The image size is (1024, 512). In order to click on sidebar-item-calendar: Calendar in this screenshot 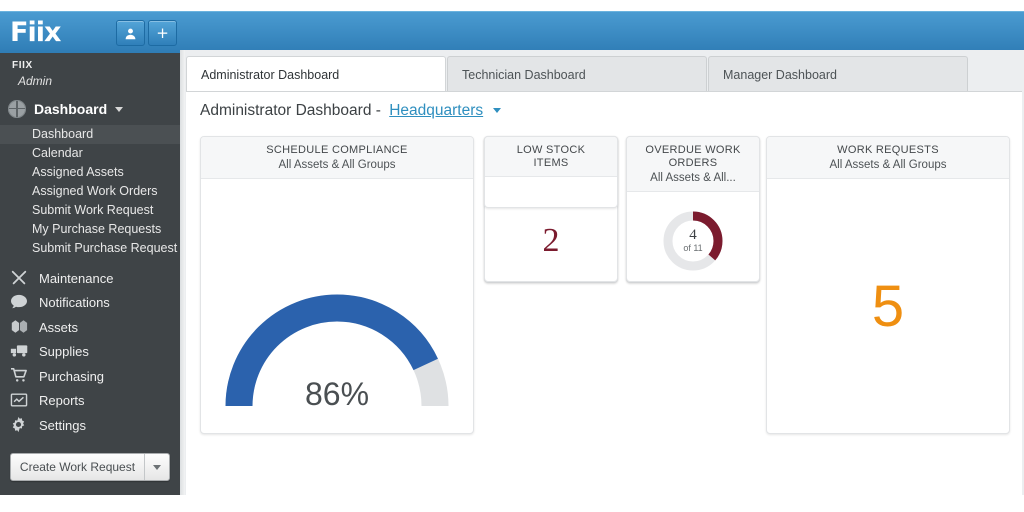, I will do `click(90, 153)`.